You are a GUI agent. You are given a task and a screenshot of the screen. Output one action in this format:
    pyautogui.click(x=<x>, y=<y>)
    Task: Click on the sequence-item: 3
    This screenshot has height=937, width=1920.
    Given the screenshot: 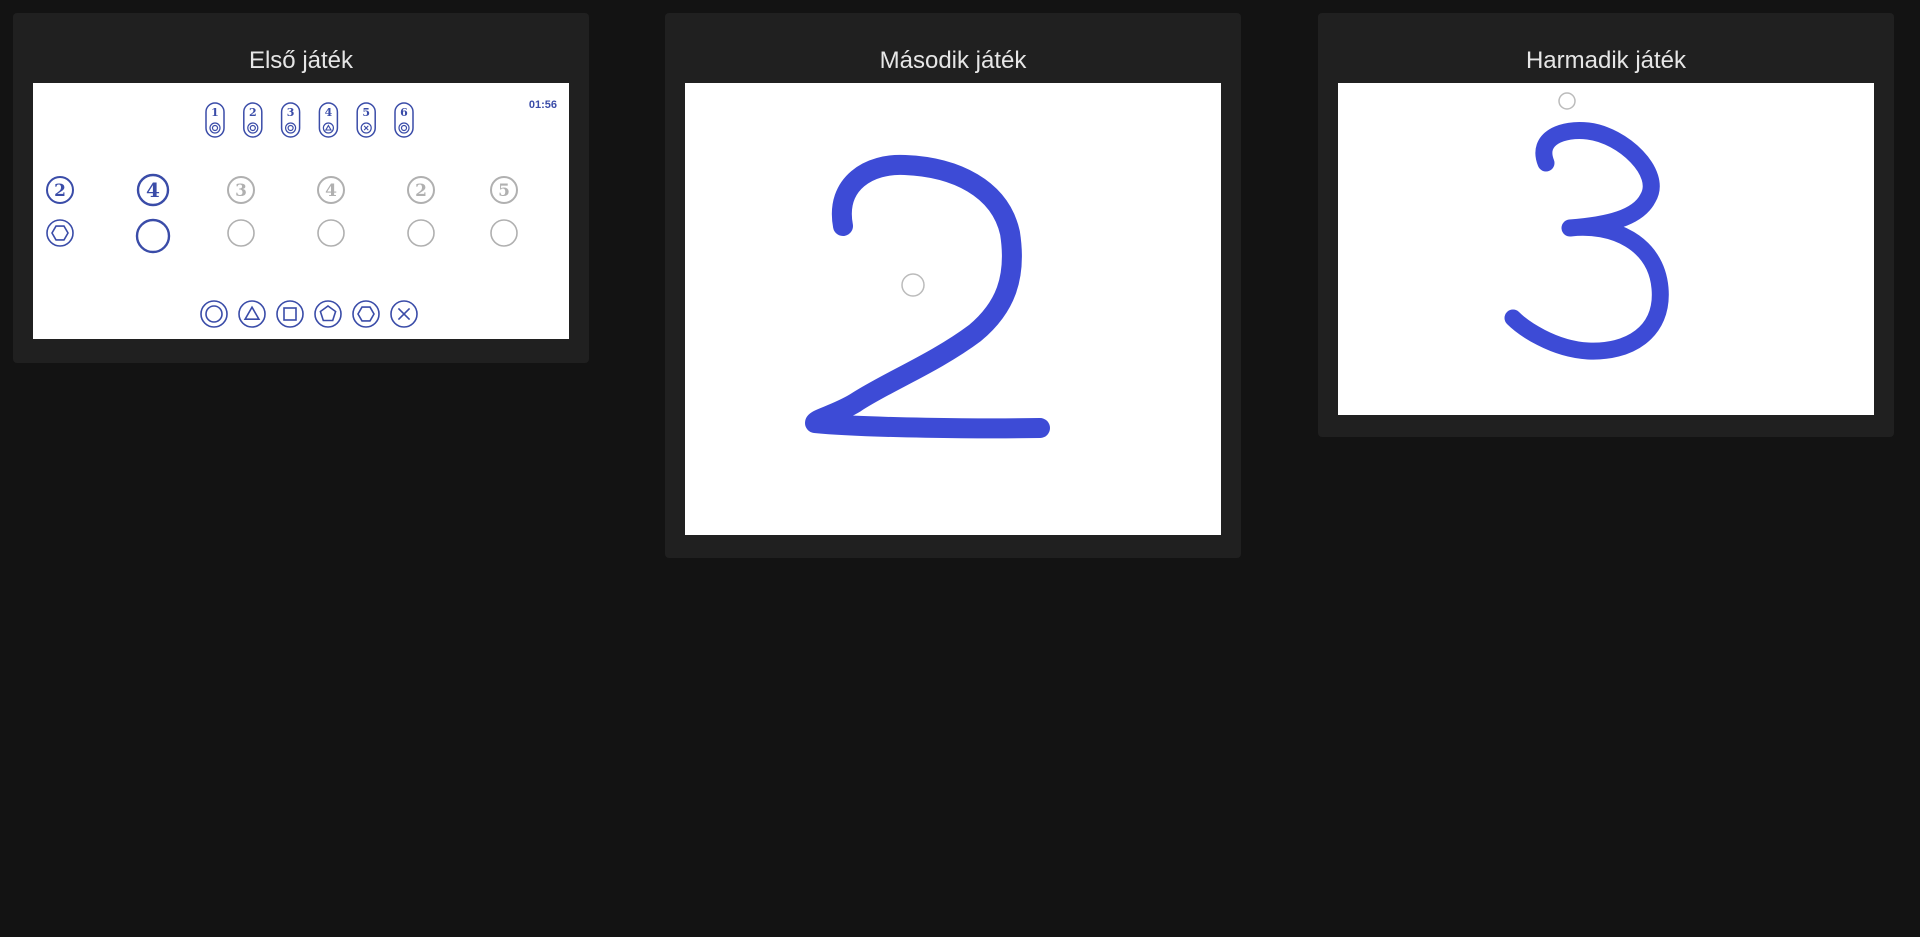 What is the action you would take?
    pyautogui.click(x=241, y=211)
    